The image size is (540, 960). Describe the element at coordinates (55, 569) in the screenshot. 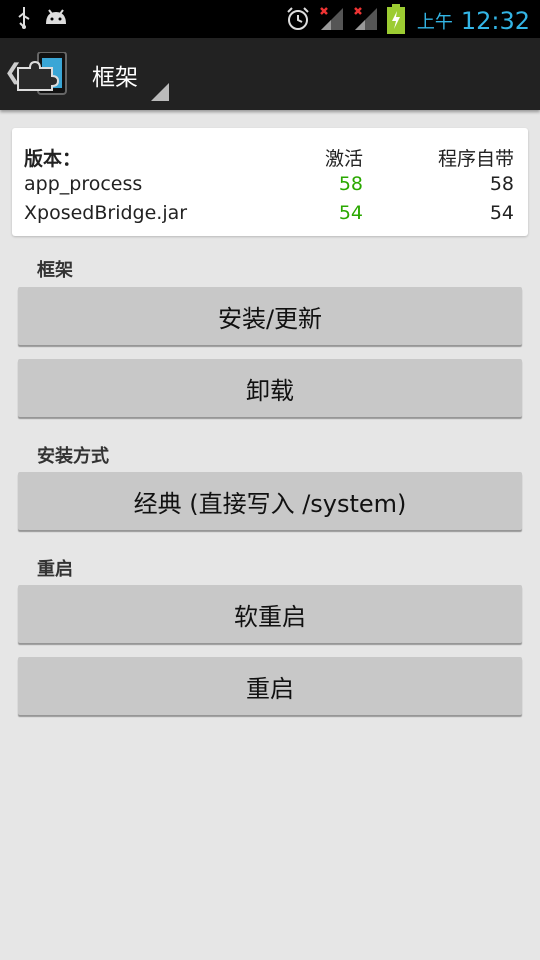

I see `section-reboot-title: 重启` at that location.